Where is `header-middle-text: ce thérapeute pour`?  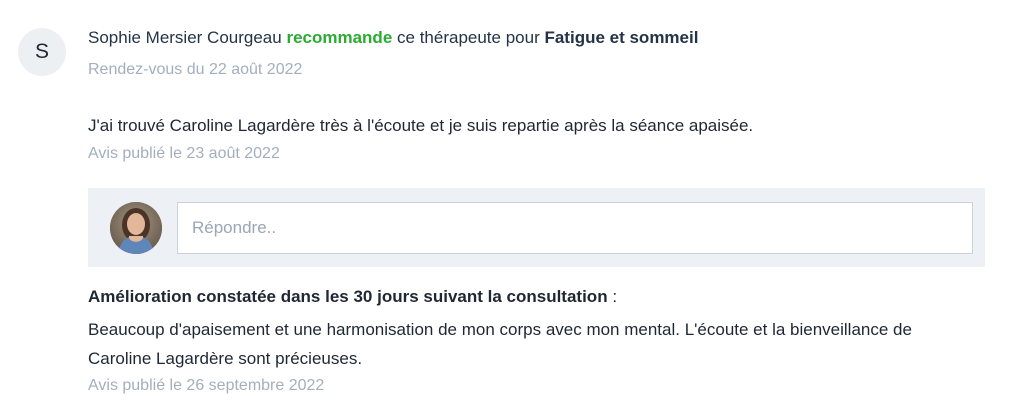
header-middle-text: ce thérapeute pour is located at coordinates (468, 37).